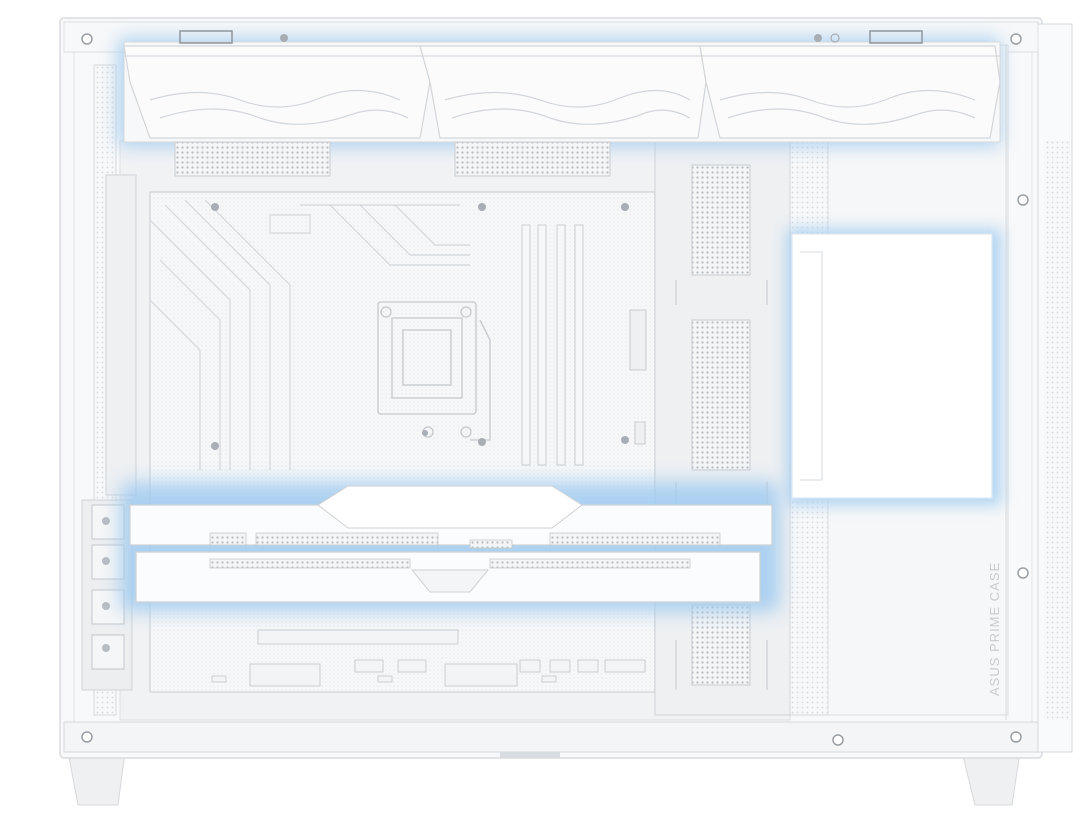 The width and height of the screenshot is (1088, 816). I want to click on case-brand-label: ASUS PRIME CASE, so click(994, 628).